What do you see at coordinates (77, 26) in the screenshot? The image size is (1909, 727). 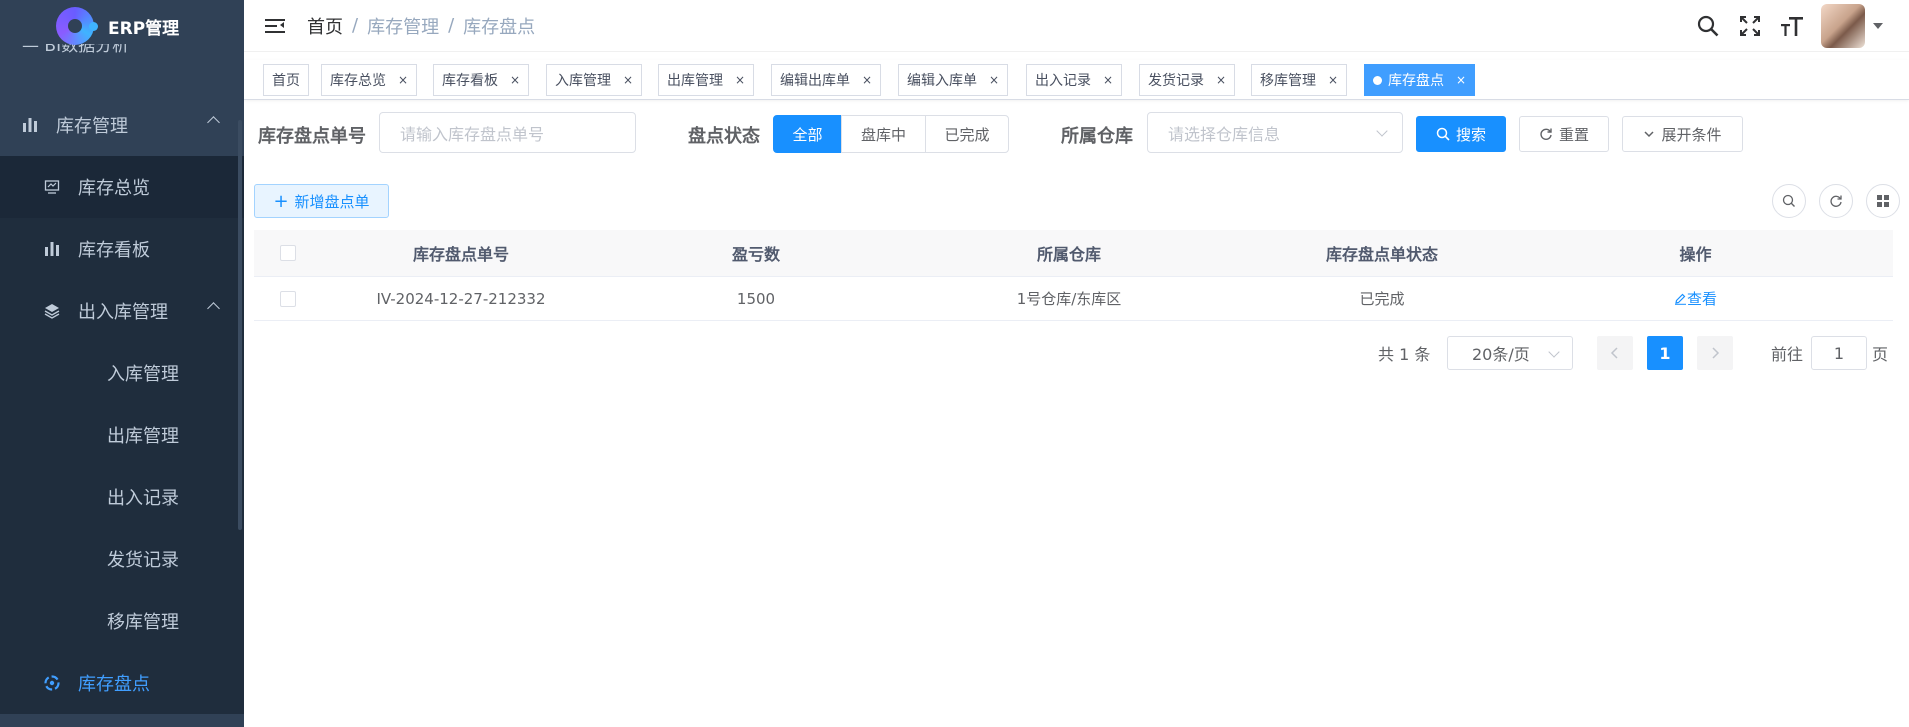 I see `logo-icon` at bounding box center [77, 26].